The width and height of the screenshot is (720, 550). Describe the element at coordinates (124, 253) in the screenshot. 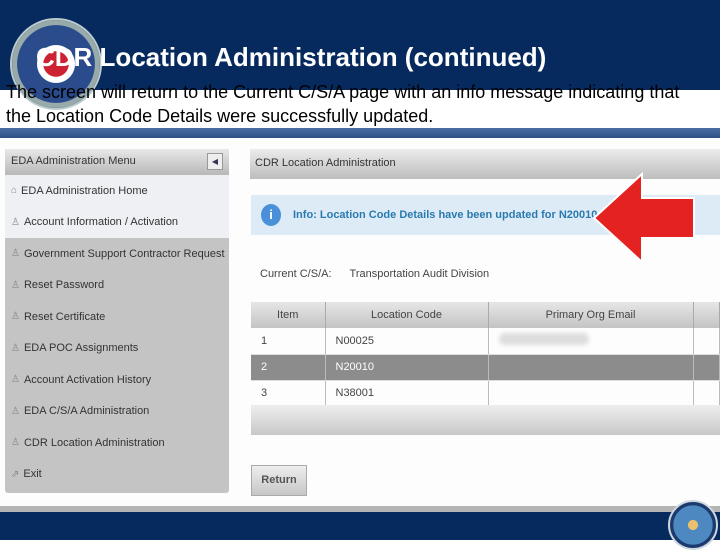

I see `menu-item-label: Government Support Contractor Request` at that location.